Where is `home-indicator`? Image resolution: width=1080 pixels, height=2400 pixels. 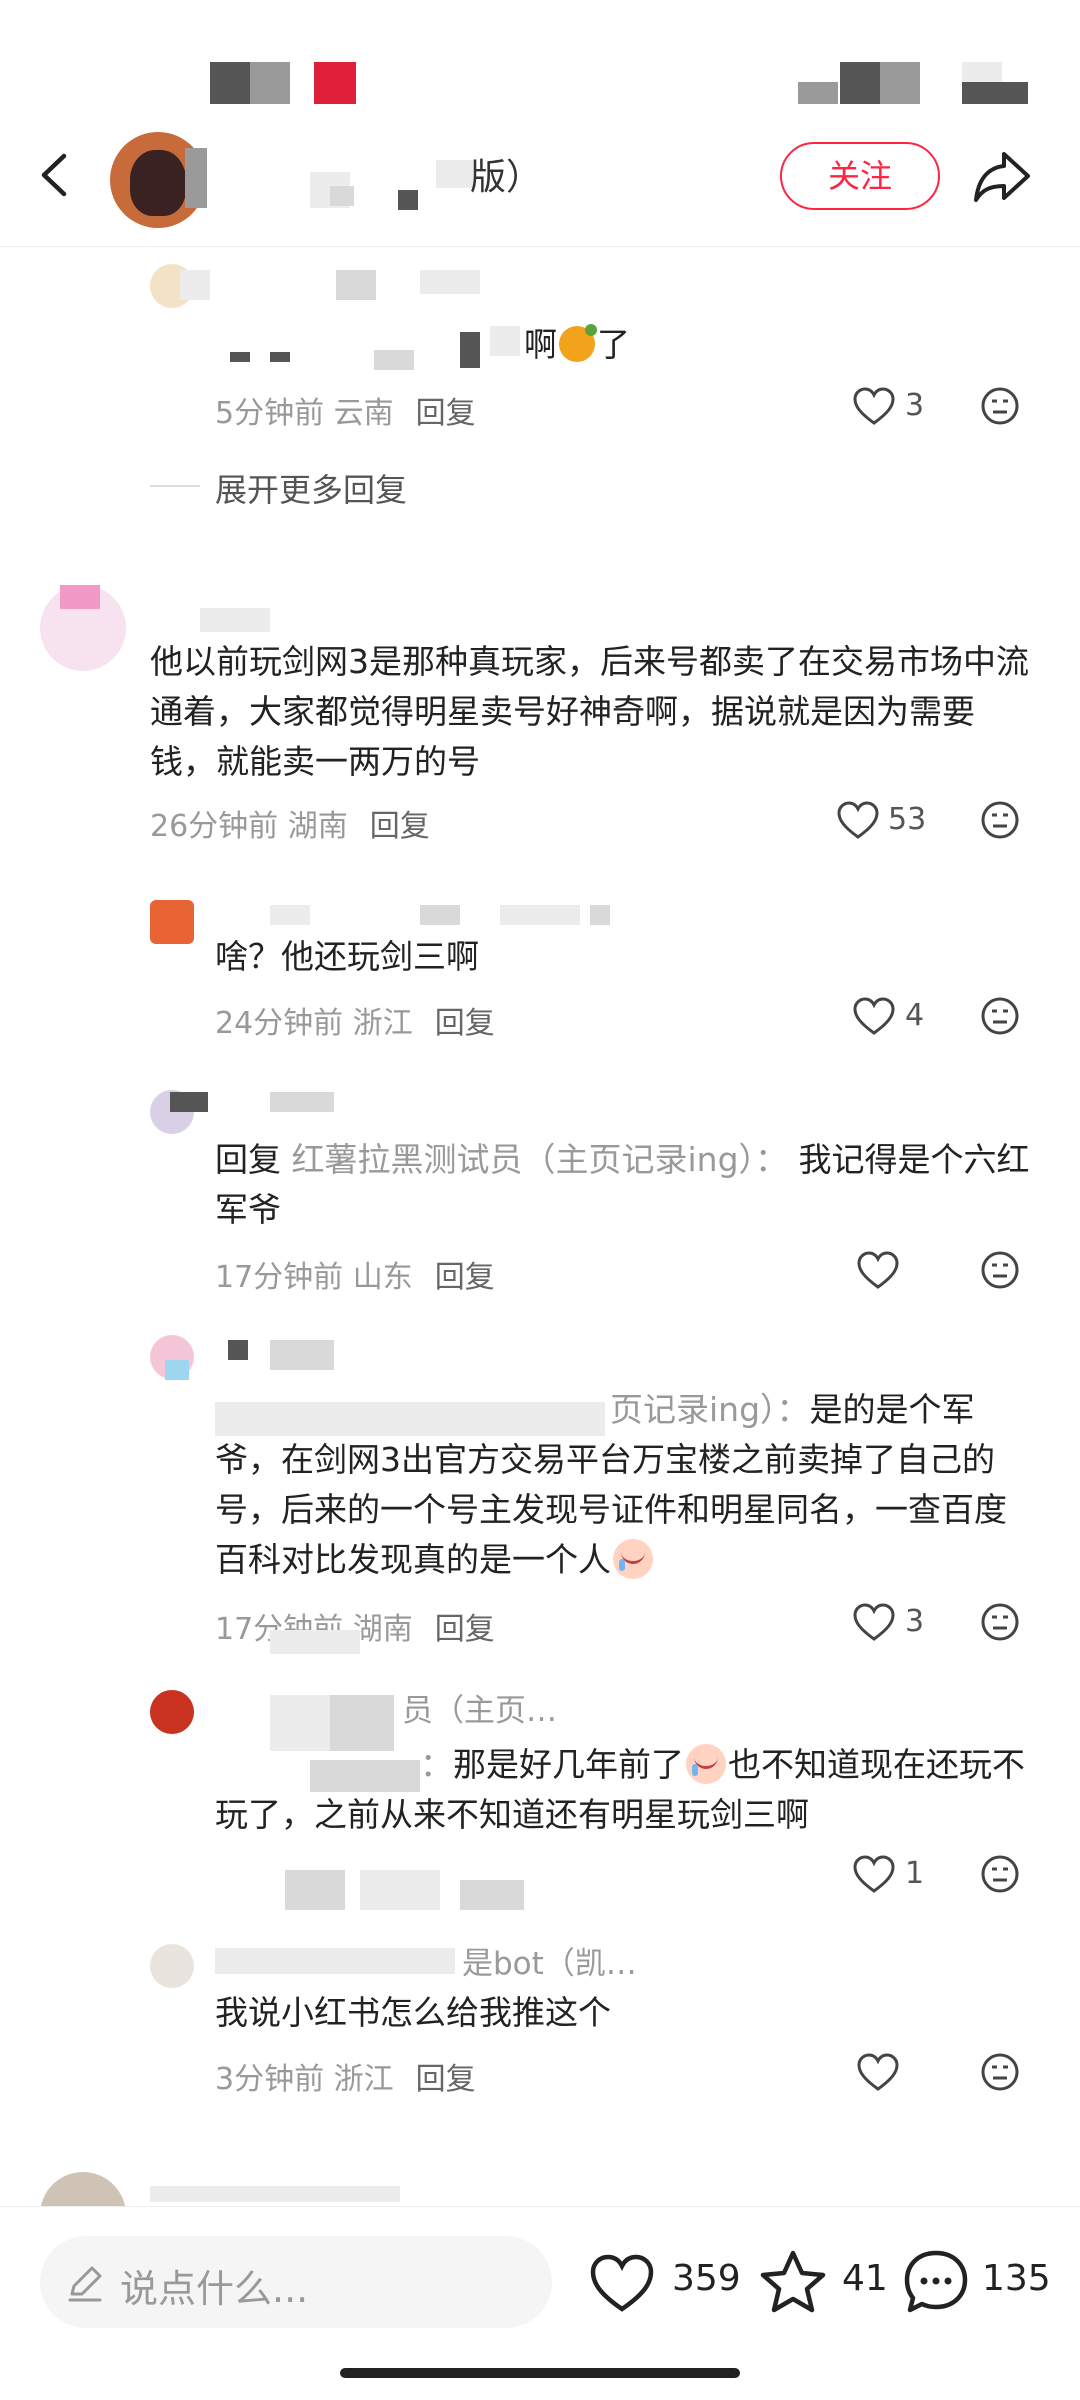
home-indicator is located at coordinates (540, 2373).